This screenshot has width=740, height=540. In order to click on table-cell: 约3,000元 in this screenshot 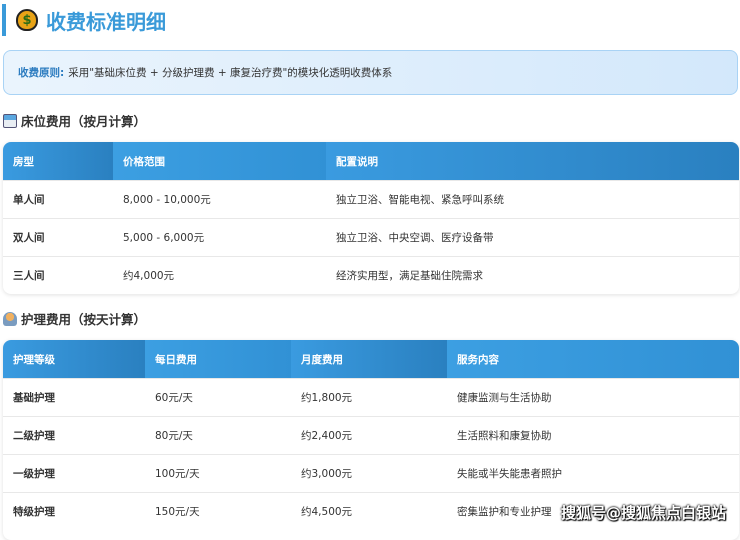, I will do `click(327, 474)`.